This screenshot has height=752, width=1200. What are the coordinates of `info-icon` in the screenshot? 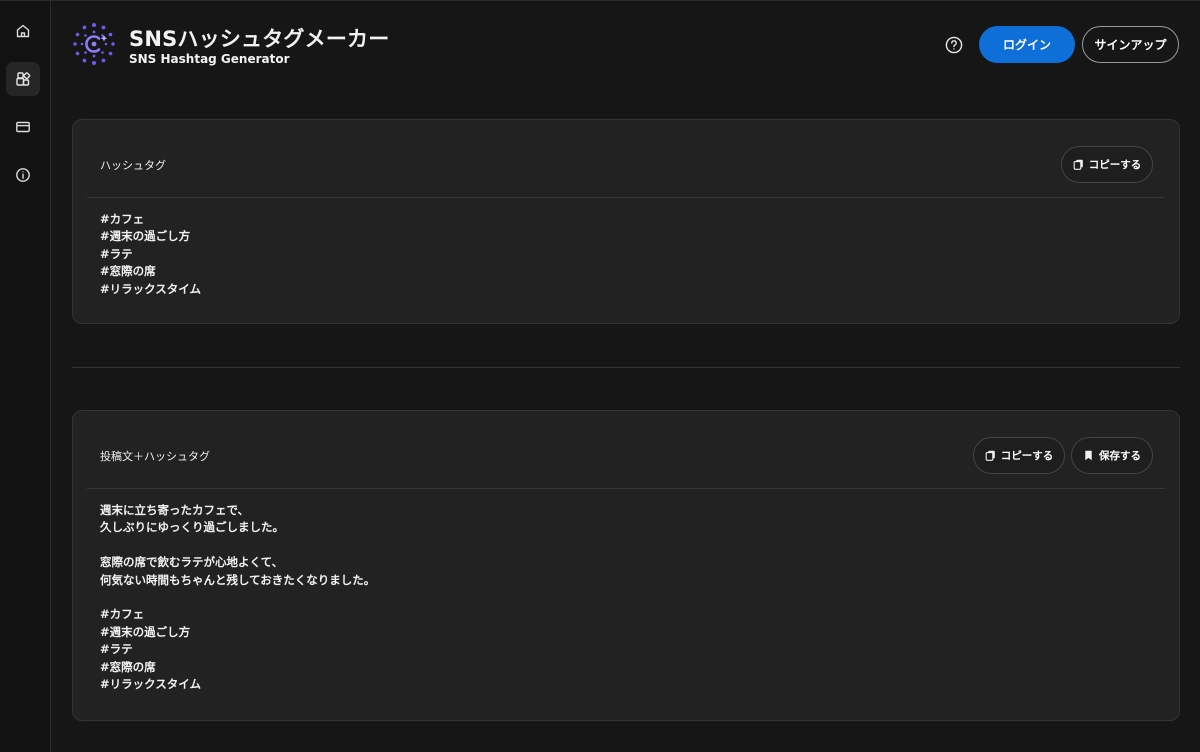 It's located at (23, 175).